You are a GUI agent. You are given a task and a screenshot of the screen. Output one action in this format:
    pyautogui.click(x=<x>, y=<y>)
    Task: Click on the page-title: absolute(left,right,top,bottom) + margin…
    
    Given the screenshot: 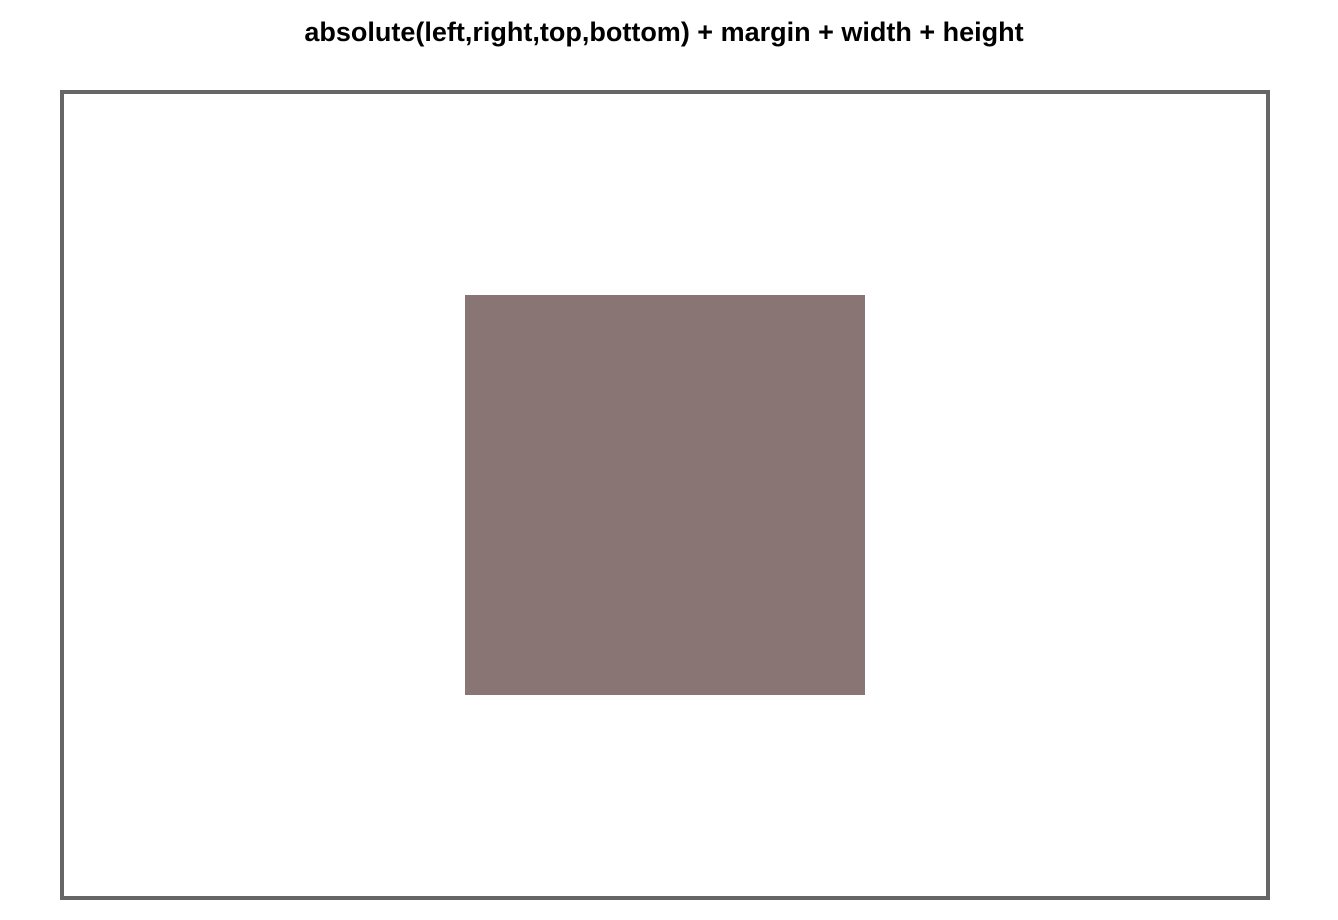 What is the action you would take?
    pyautogui.click(x=664, y=32)
    